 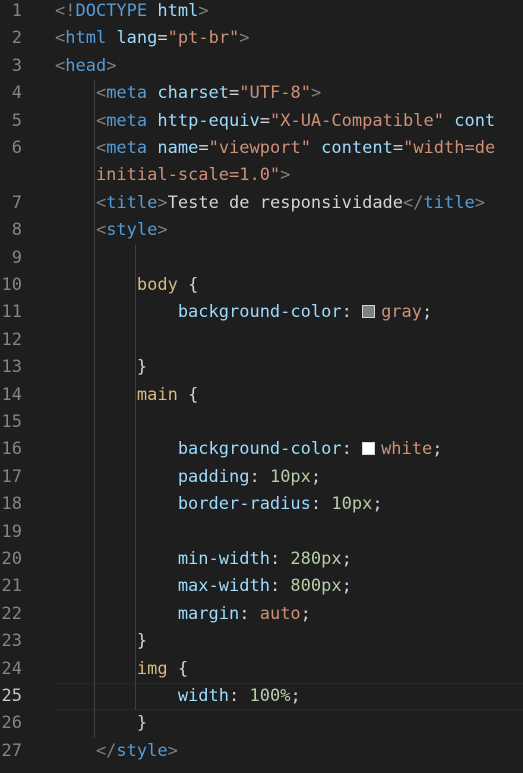 What do you see at coordinates (132, 202) in the screenshot?
I see `code-token: title` at bounding box center [132, 202].